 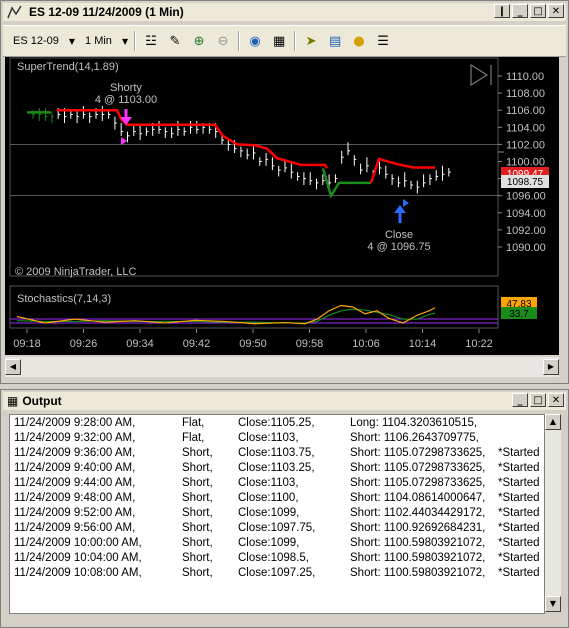 I want to click on data-box-icon: ●, so click(x=359, y=41).